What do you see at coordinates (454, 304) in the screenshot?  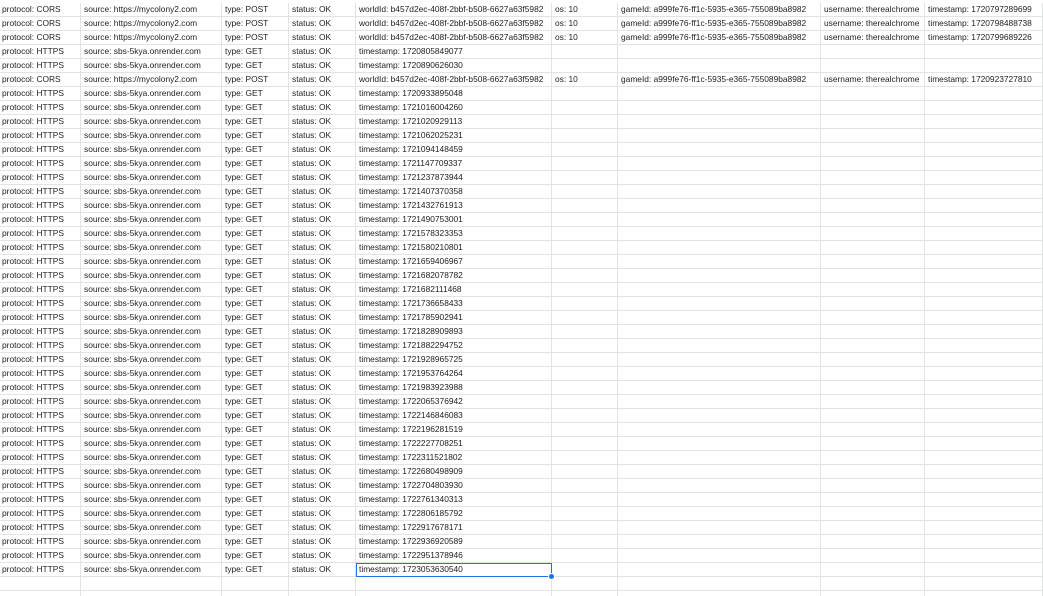 I see `table-cell: timestamp: 1721736658433` at bounding box center [454, 304].